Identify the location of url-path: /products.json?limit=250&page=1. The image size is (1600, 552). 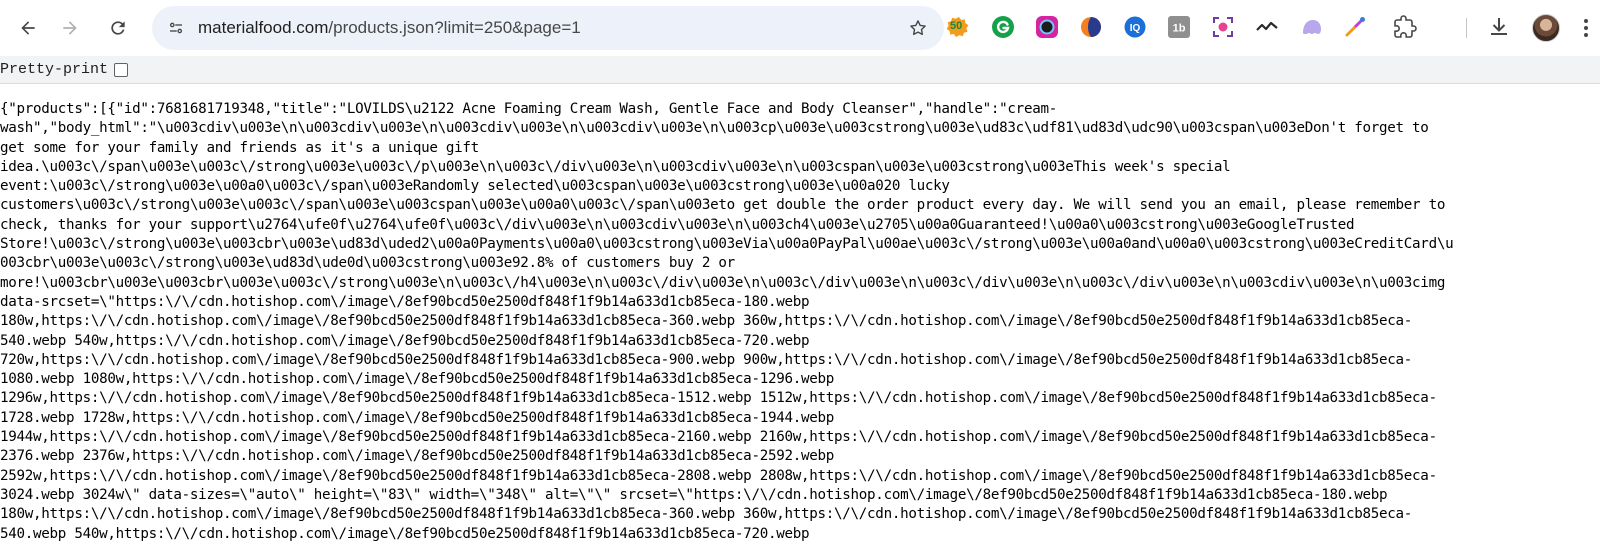
(454, 27).